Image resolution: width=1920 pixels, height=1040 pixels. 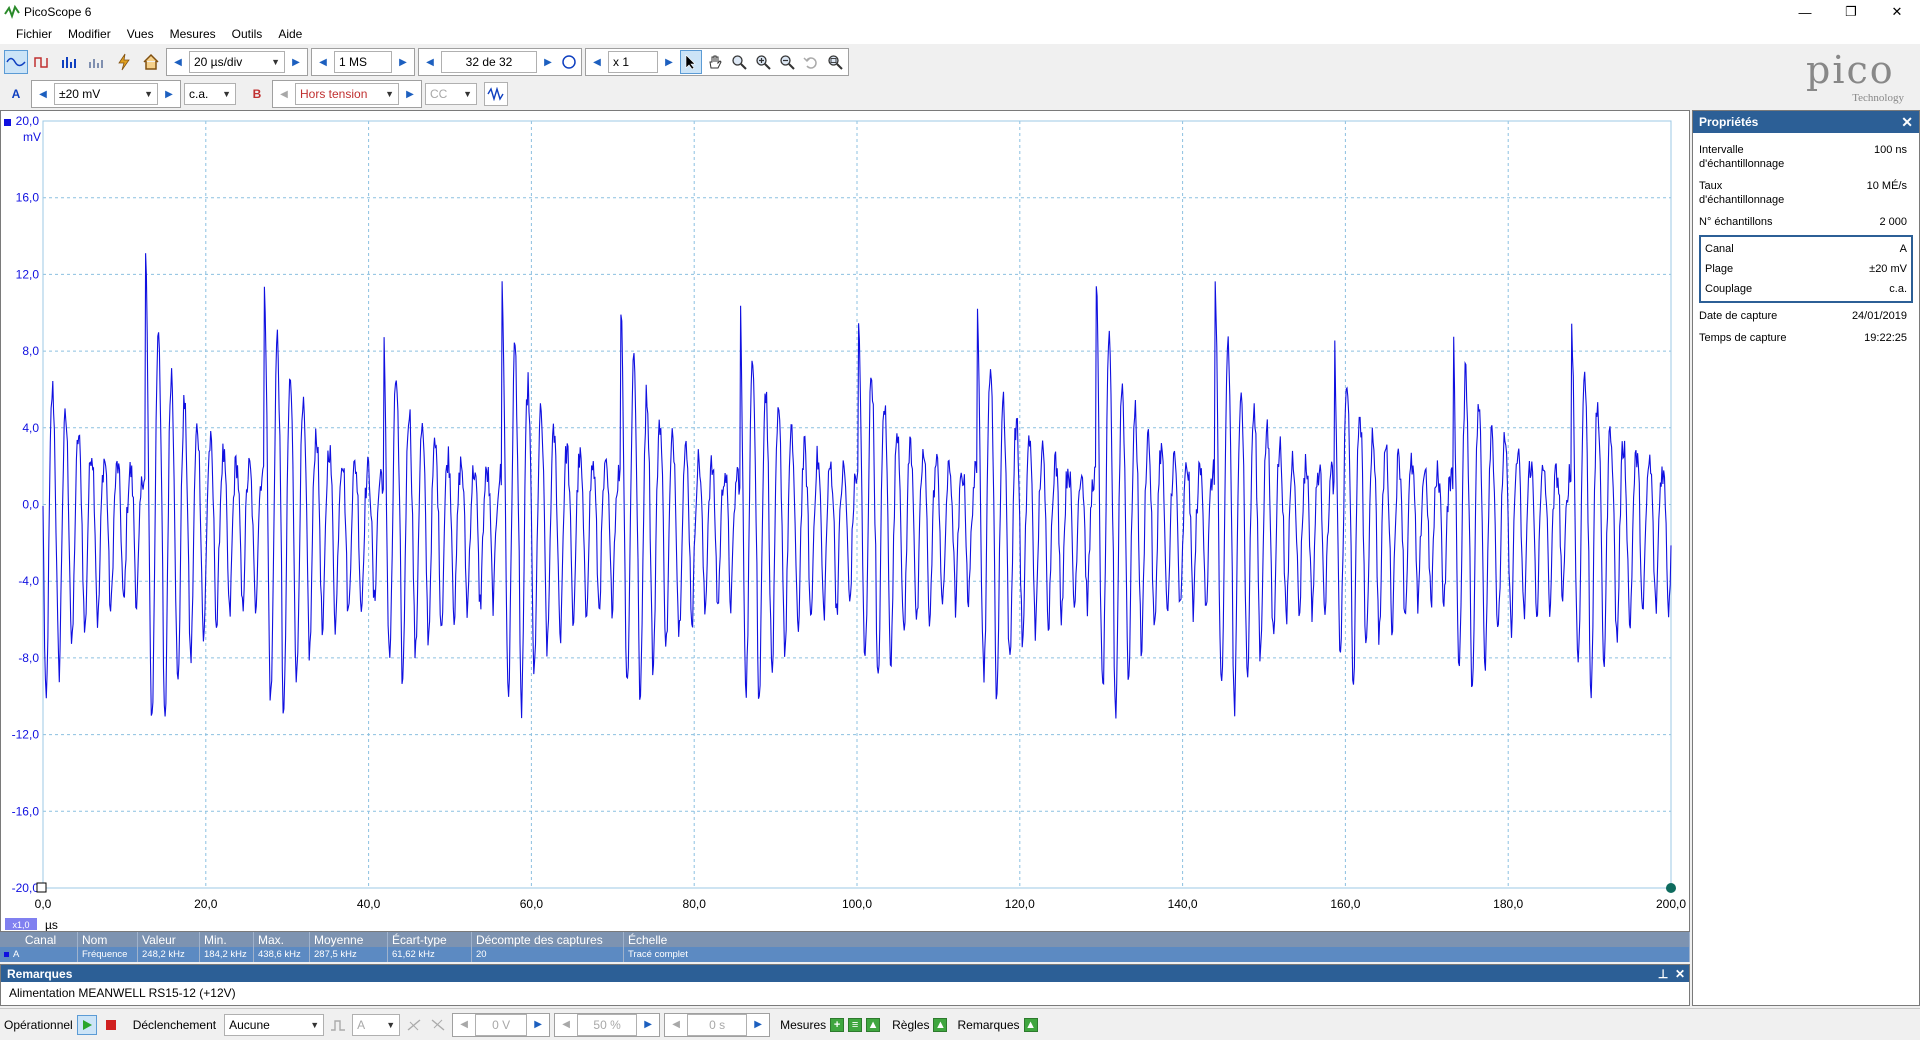 What do you see at coordinates (607, 1024) in the screenshot?
I see `pretrigger-field: 50 %` at bounding box center [607, 1024].